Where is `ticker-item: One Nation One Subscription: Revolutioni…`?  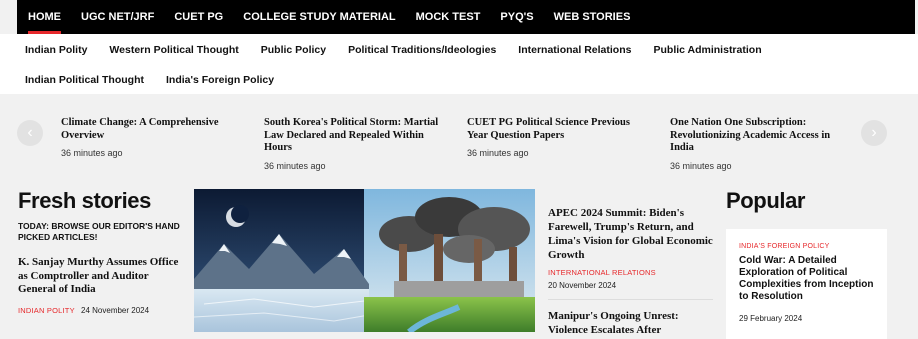 ticker-item: One Nation One Subscription: Revolutioni… is located at coordinates (757, 144).